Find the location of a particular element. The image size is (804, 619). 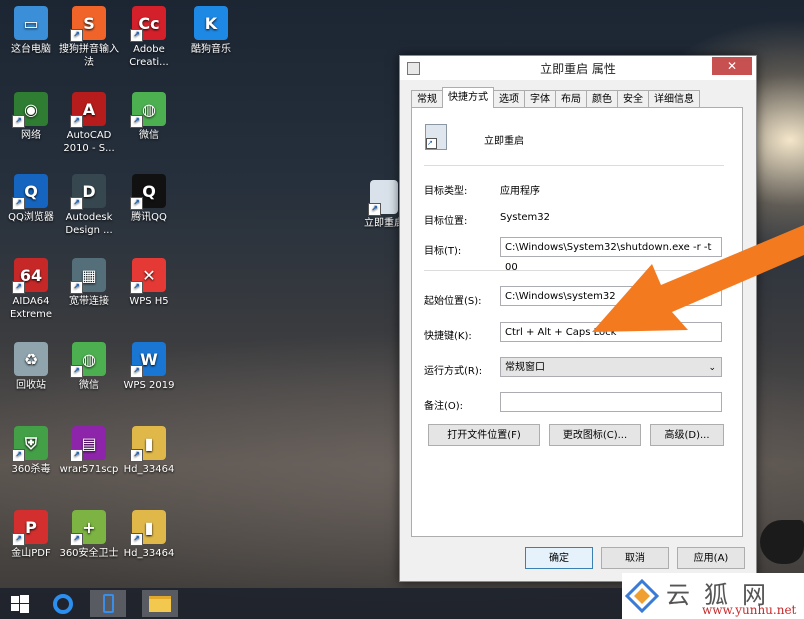

desktop-shortcut-restart: ↗ 立即重启 is located at coordinates (384, 205).